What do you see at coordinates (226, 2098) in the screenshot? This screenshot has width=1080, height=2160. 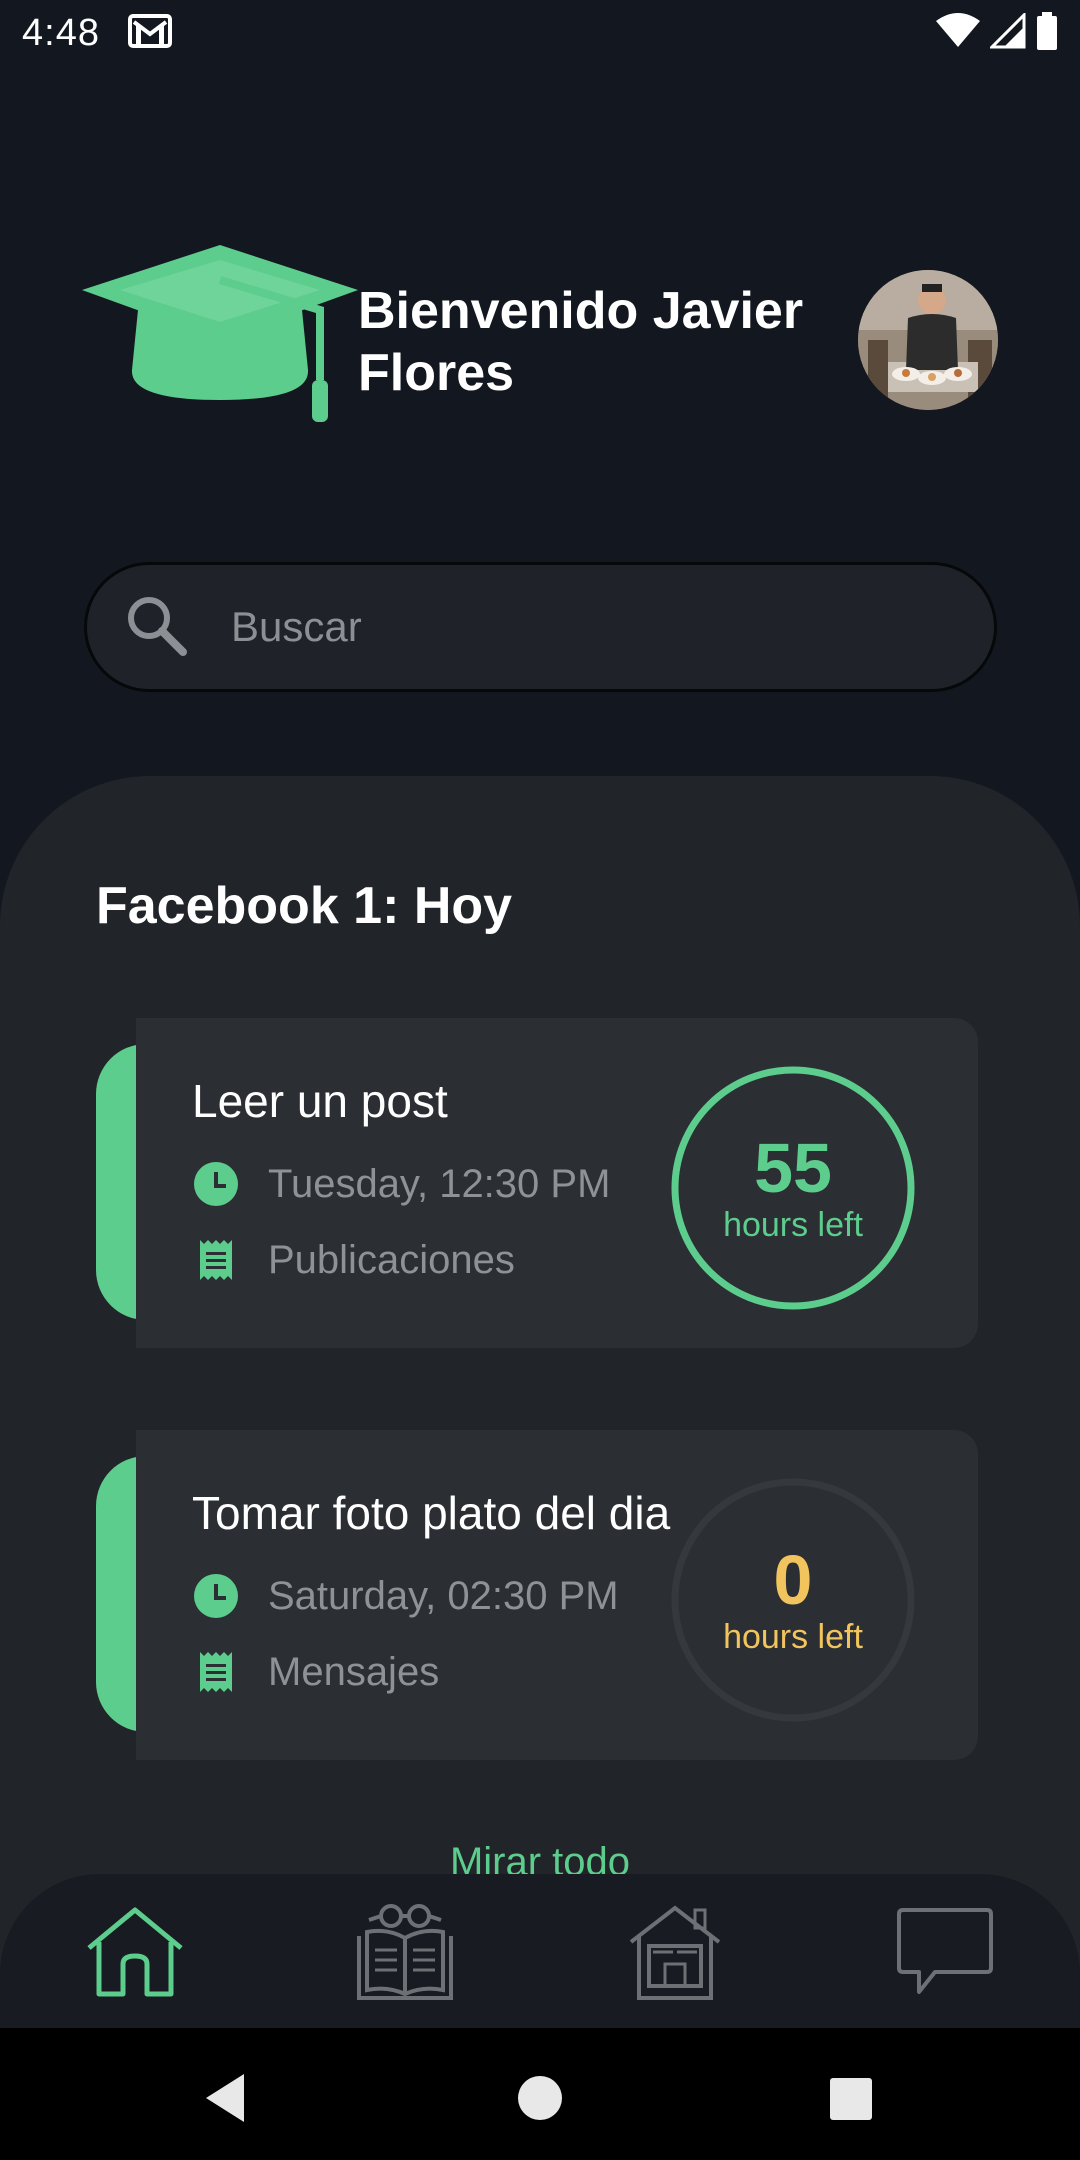 I see `back-icon` at bounding box center [226, 2098].